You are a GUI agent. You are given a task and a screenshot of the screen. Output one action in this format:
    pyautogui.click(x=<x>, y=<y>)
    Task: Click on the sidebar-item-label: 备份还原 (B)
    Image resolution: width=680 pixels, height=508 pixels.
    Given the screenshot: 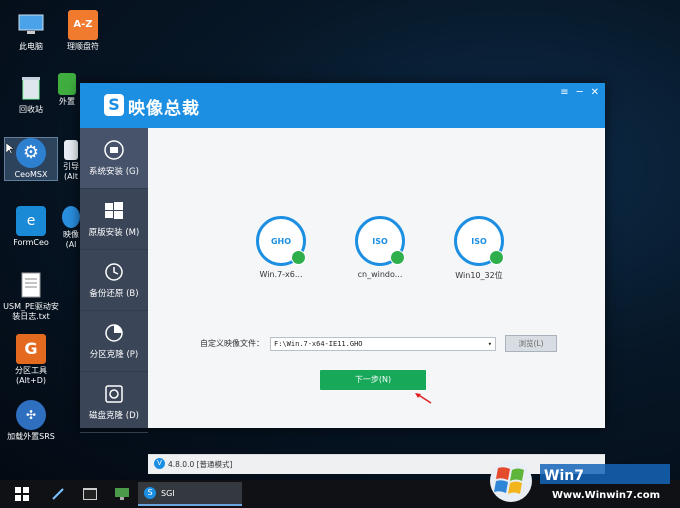 What is the action you would take?
    pyautogui.click(x=114, y=294)
    